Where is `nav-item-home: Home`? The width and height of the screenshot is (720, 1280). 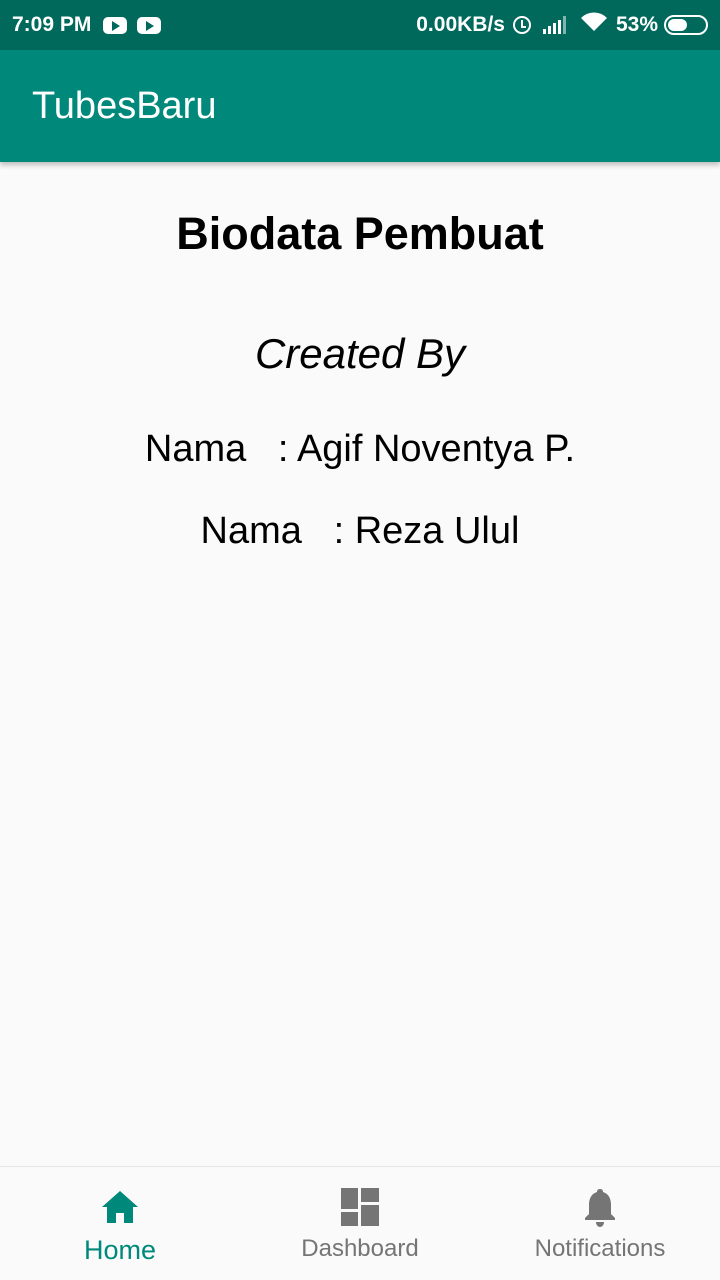
nav-item-home: Home is located at coordinates (120, 1223).